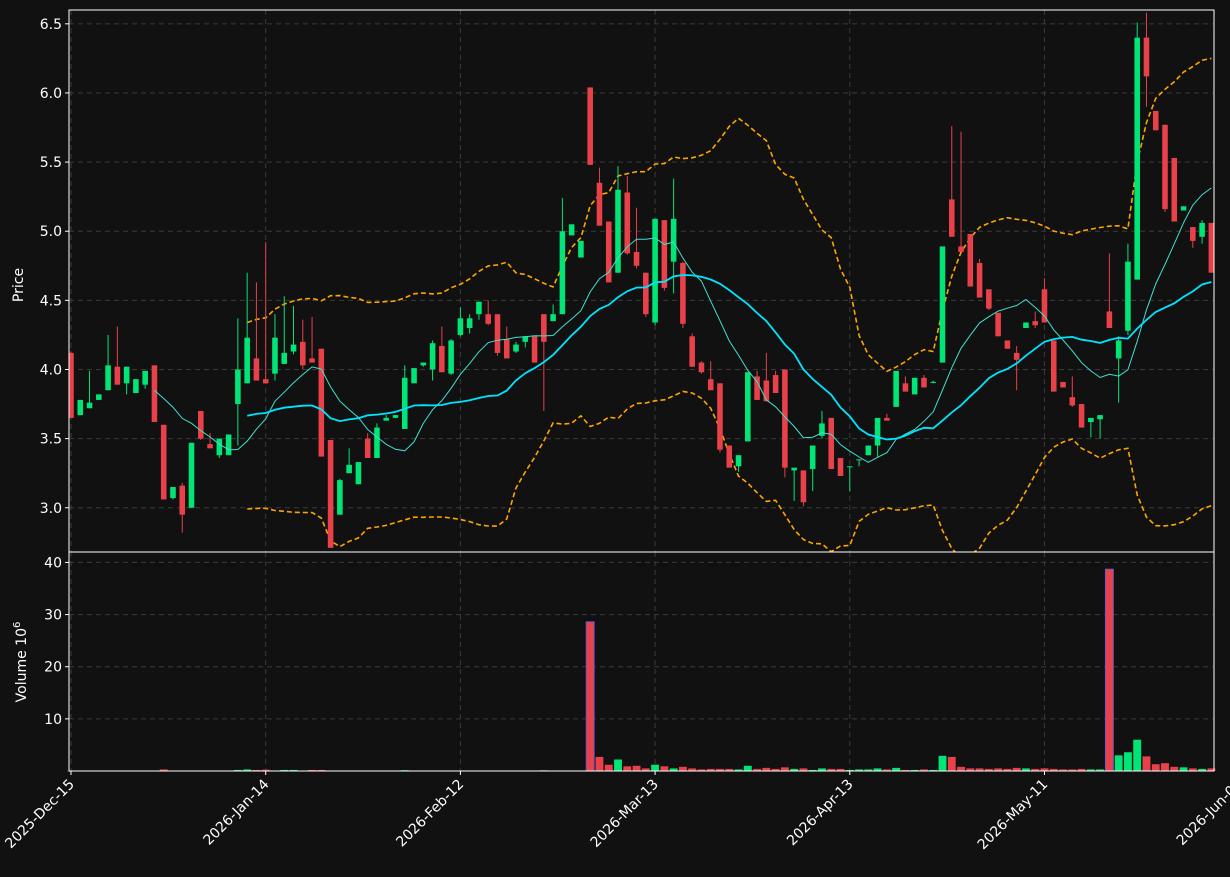 Image resolution: width=1230 pixels, height=877 pixels. I want to click on volume-axis-label-exponent-base: 10, so click(22, 637).